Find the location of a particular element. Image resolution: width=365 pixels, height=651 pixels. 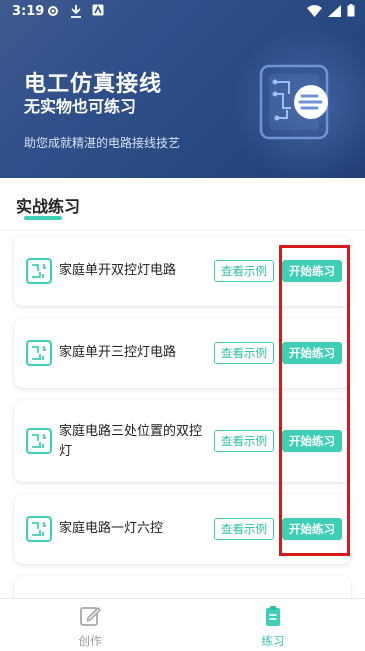

edit-icon is located at coordinates (91, 616).